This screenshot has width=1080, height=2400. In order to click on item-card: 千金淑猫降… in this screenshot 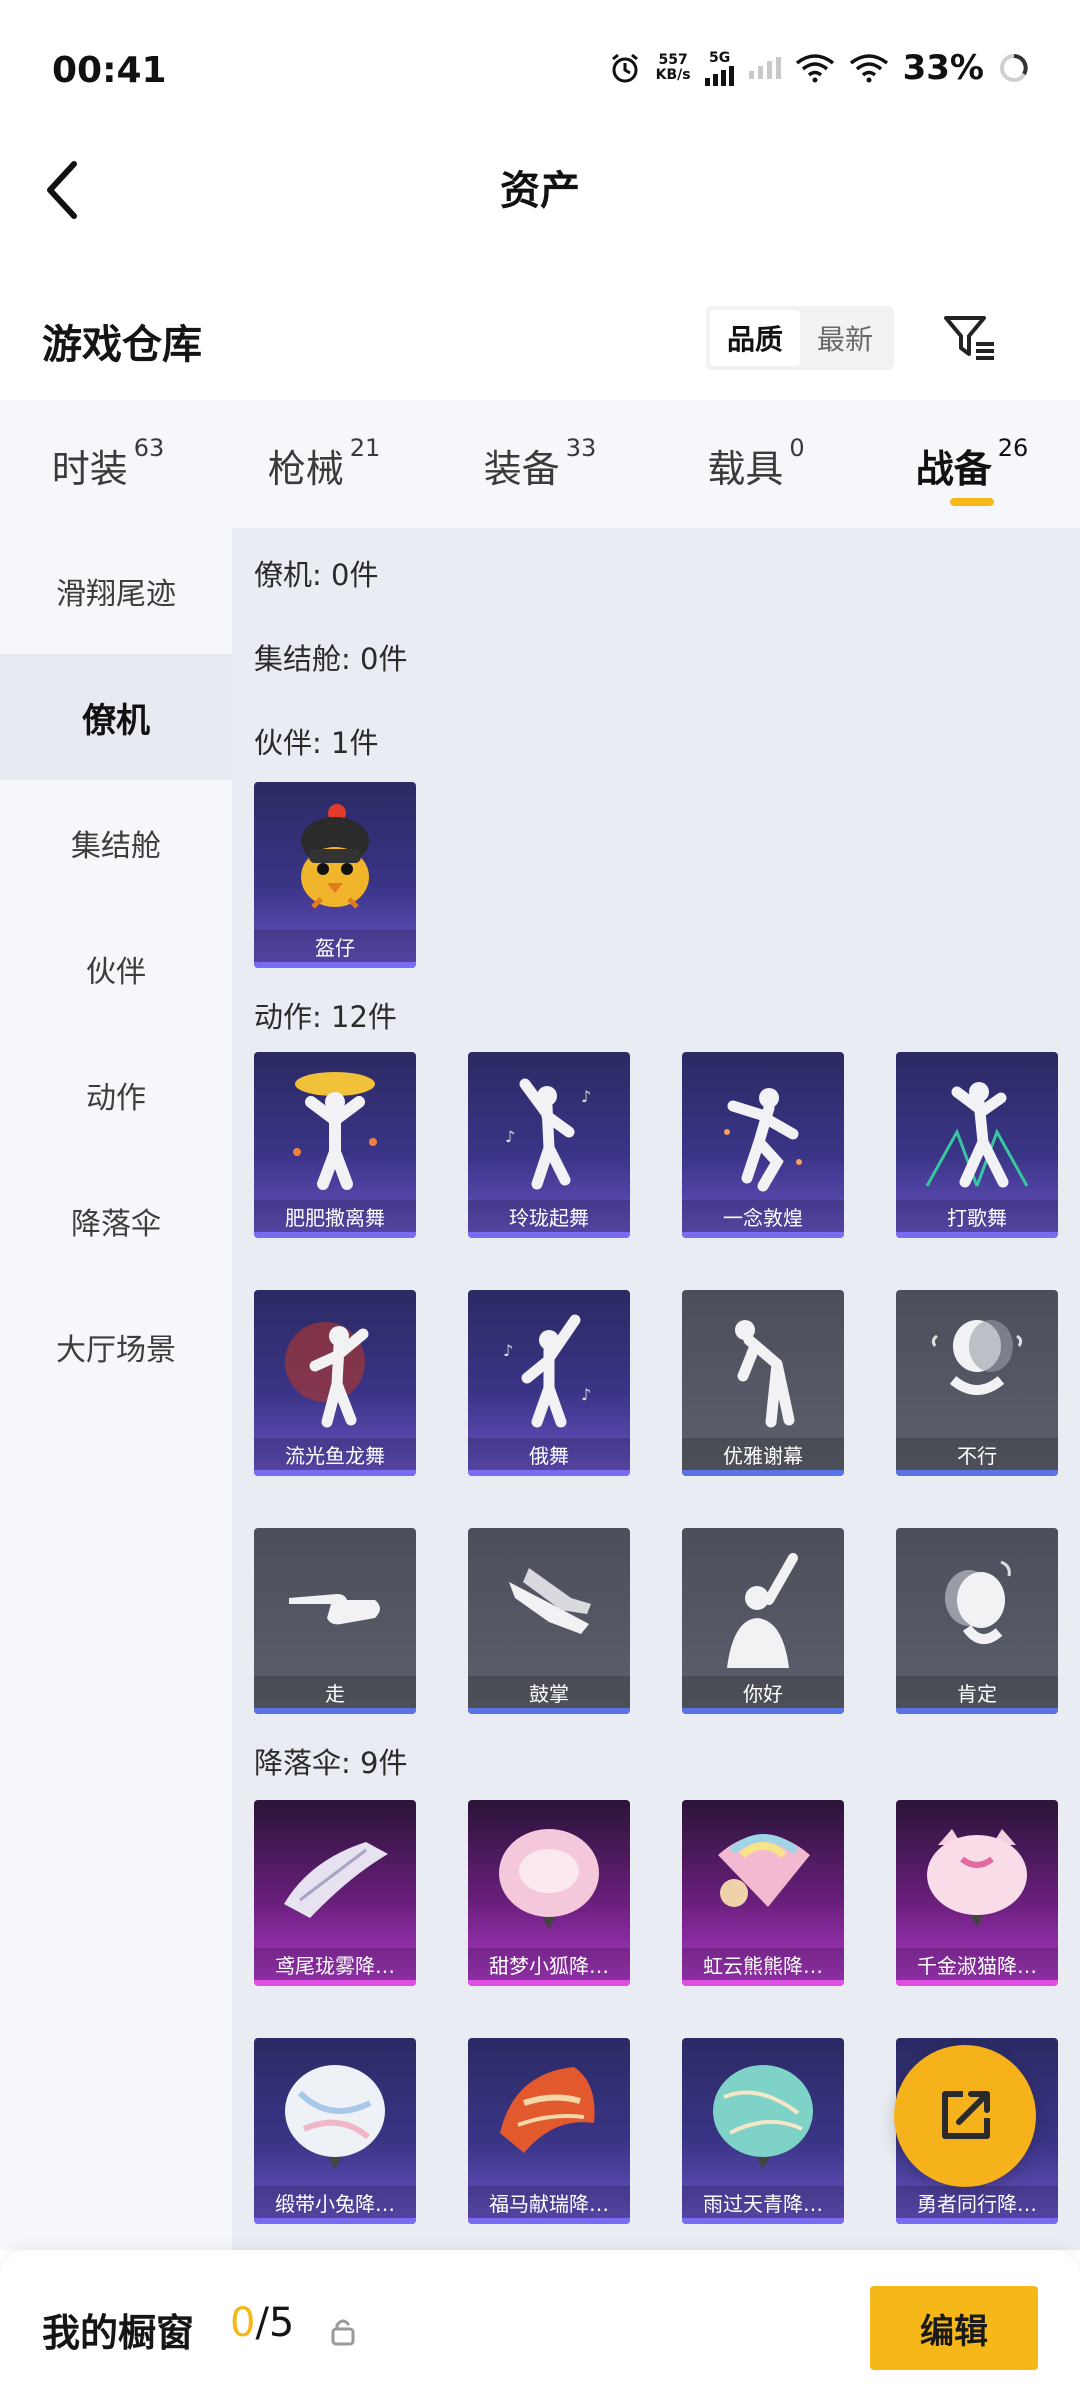, I will do `click(977, 1893)`.